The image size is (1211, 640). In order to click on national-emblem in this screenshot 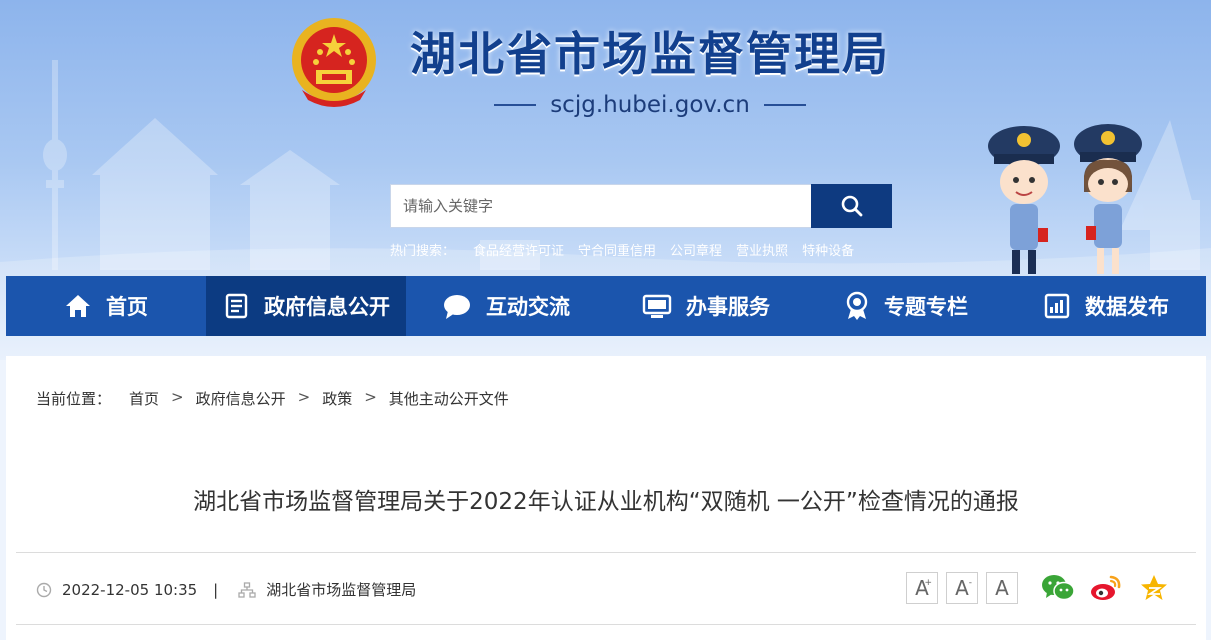, I will do `click(334, 62)`.